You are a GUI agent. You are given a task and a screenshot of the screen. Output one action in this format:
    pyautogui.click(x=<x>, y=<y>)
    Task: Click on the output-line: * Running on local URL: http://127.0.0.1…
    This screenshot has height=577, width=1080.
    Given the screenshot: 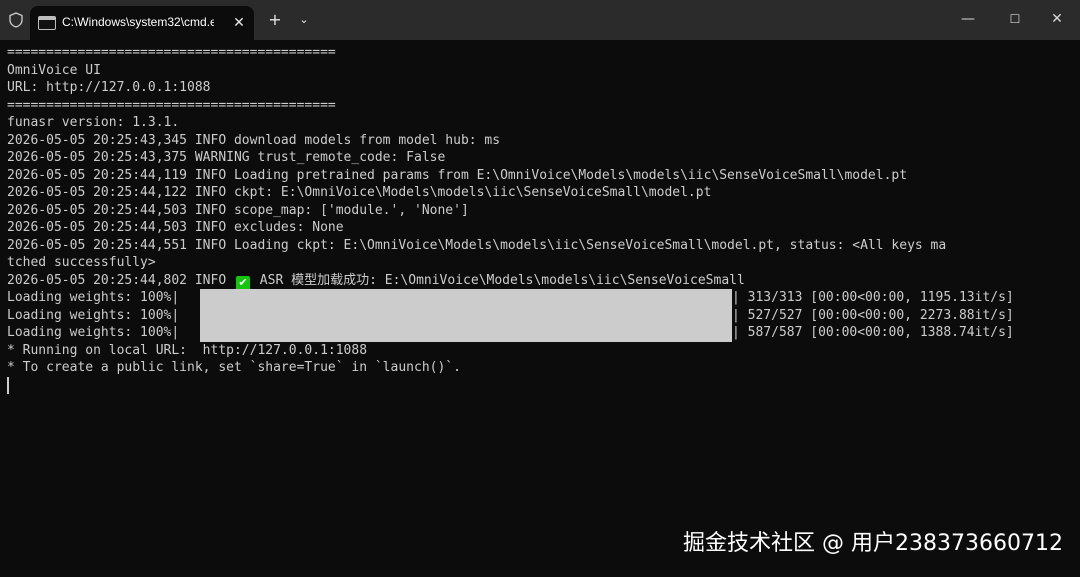 What is the action you would take?
    pyautogui.click(x=187, y=350)
    